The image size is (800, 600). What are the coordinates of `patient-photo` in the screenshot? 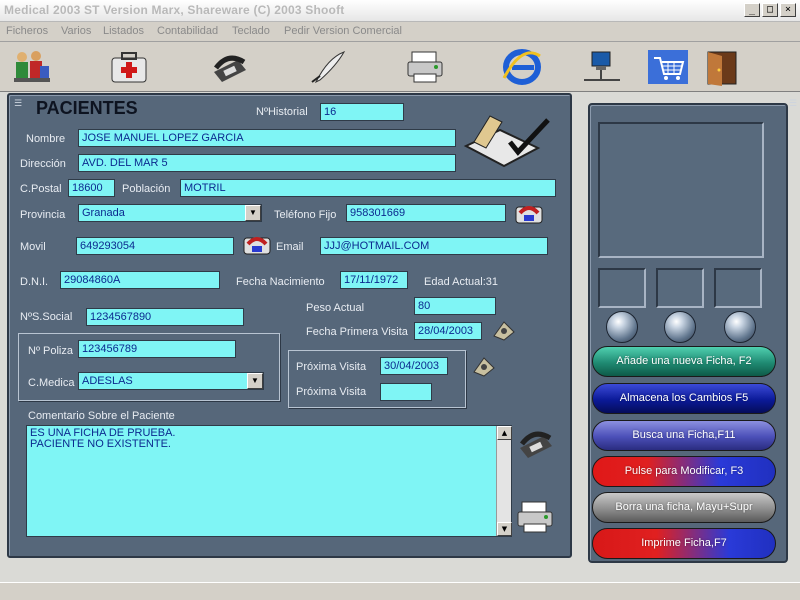 It's located at (681, 190).